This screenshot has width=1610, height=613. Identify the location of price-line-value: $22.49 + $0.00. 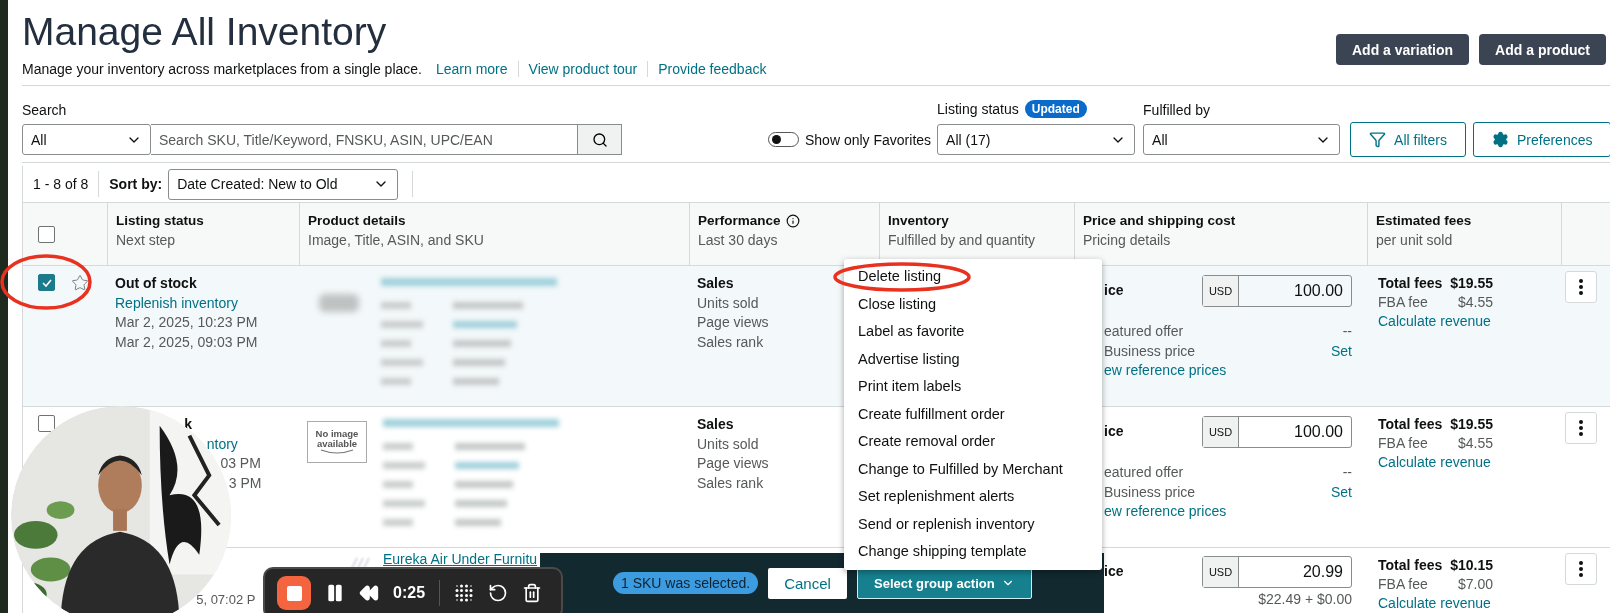
(1305, 599).